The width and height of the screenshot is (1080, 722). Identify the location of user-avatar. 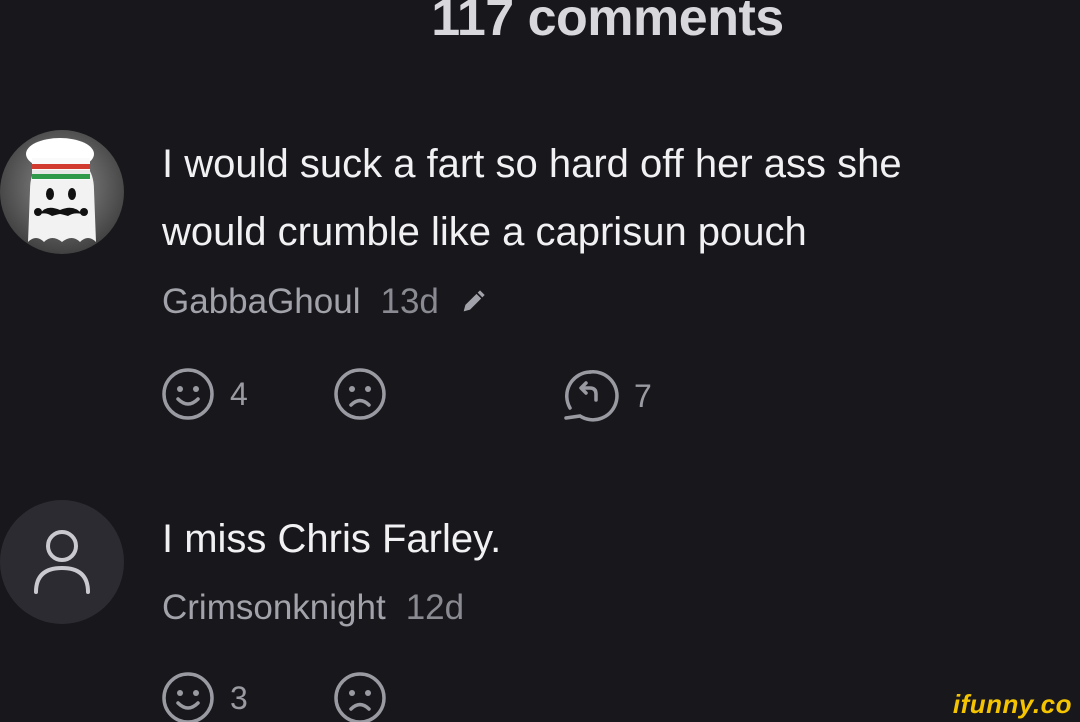
(62, 562).